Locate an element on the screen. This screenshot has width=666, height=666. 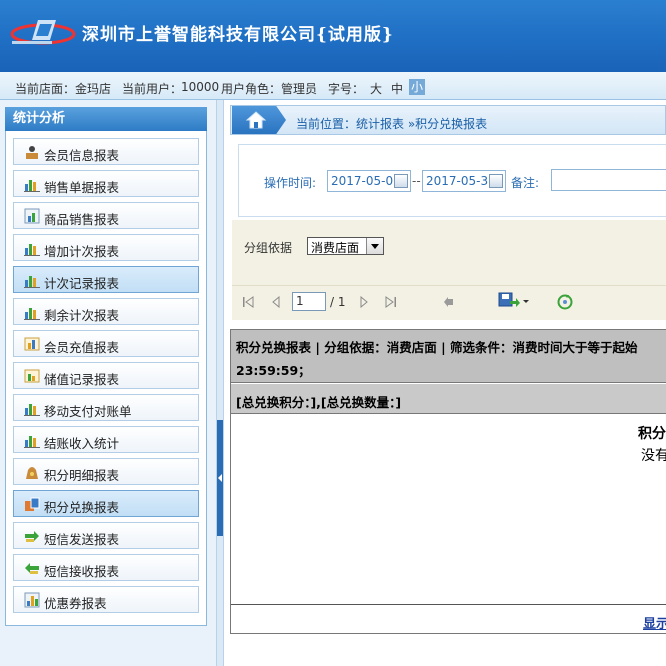
refresh-icon is located at coordinates (565, 302).